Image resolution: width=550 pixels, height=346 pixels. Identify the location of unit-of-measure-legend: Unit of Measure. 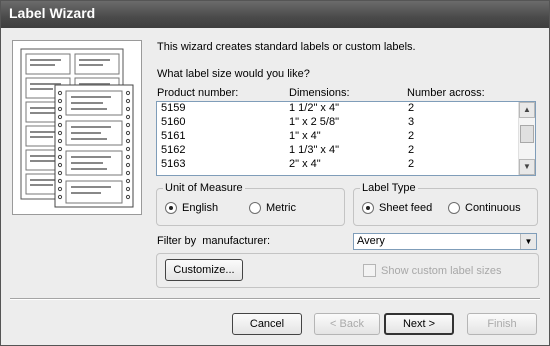
(204, 188).